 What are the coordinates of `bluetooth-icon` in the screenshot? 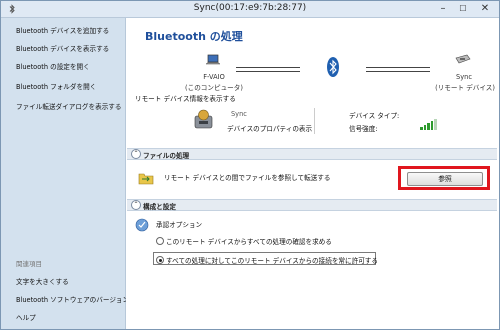 It's located at (333, 67).